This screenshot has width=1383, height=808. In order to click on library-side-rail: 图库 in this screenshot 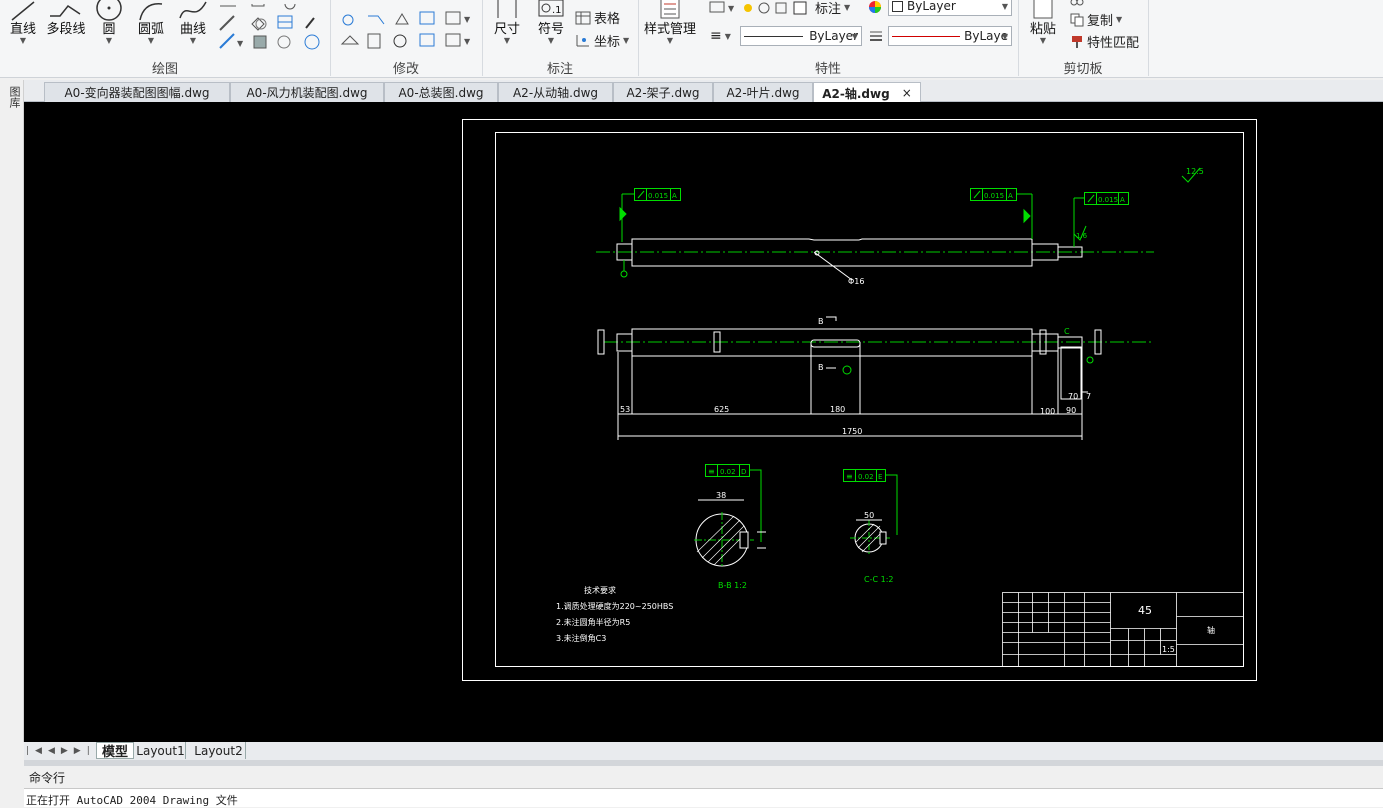, I will do `click(12, 411)`.